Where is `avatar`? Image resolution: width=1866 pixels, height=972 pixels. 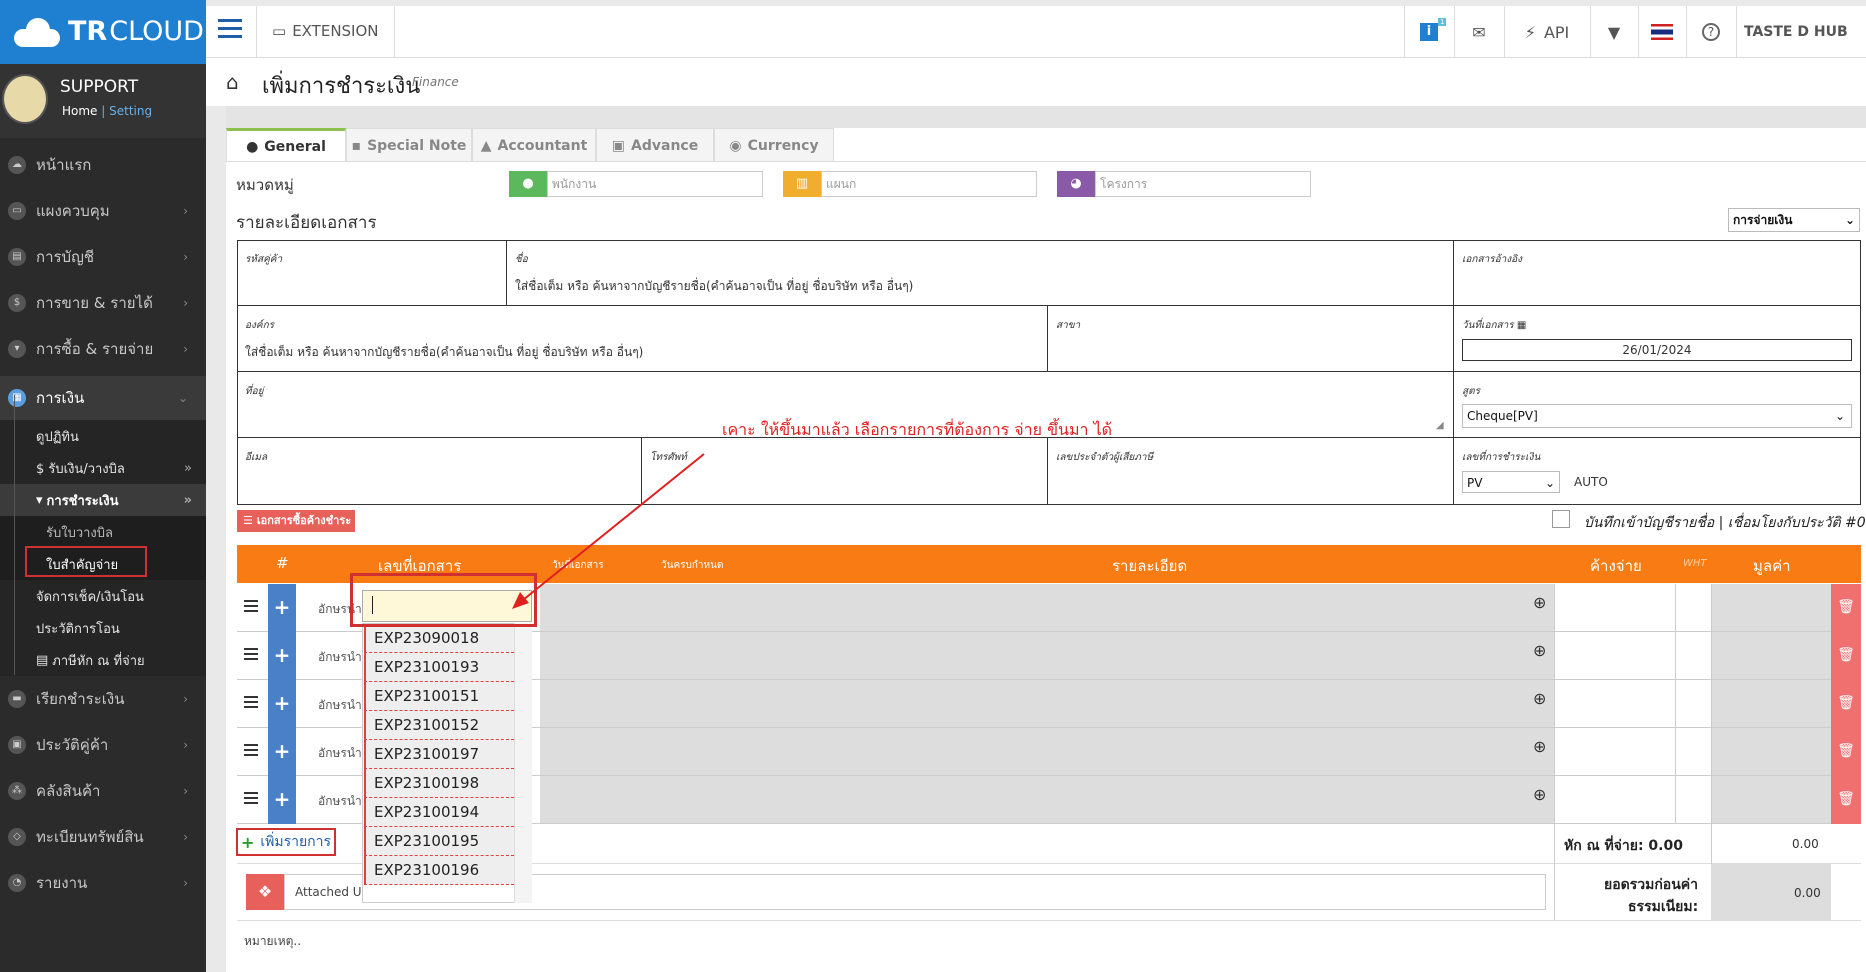
avatar is located at coordinates (25, 99).